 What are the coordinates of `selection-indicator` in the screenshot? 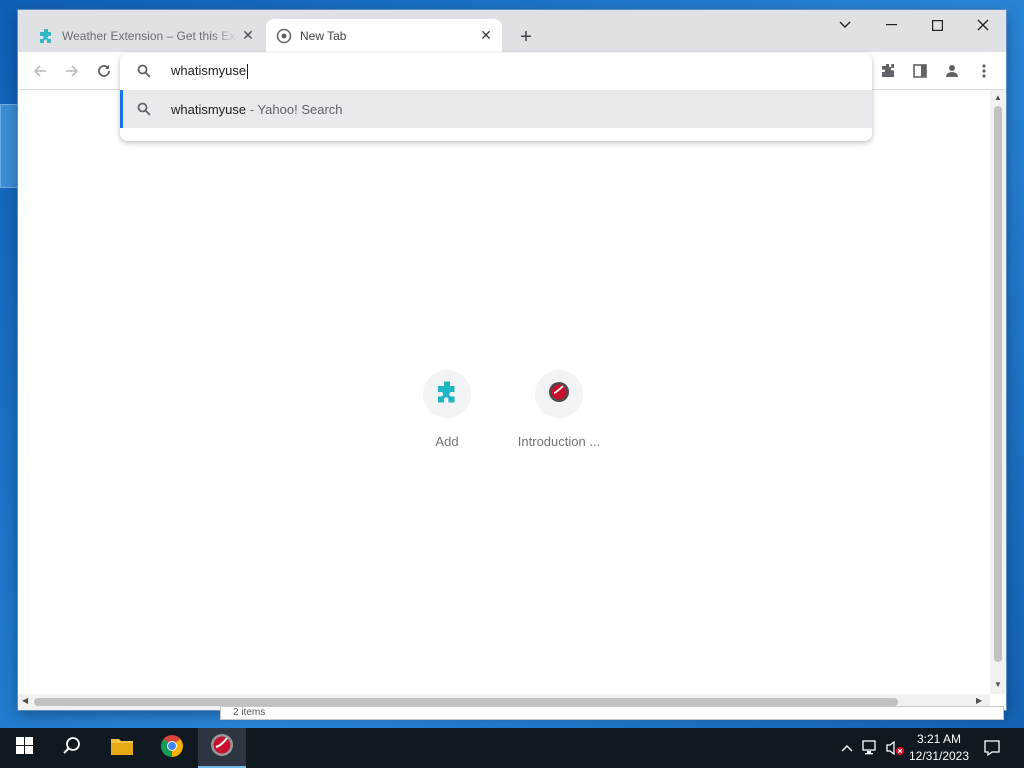 It's located at (121, 109).